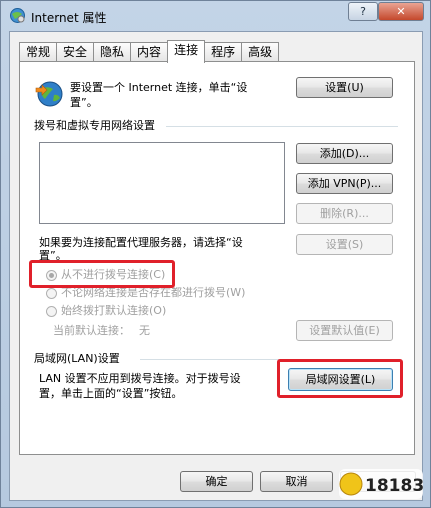 This screenshot has width=431, height=508. I want to click on highlight-never-dial, so click(102, 274).